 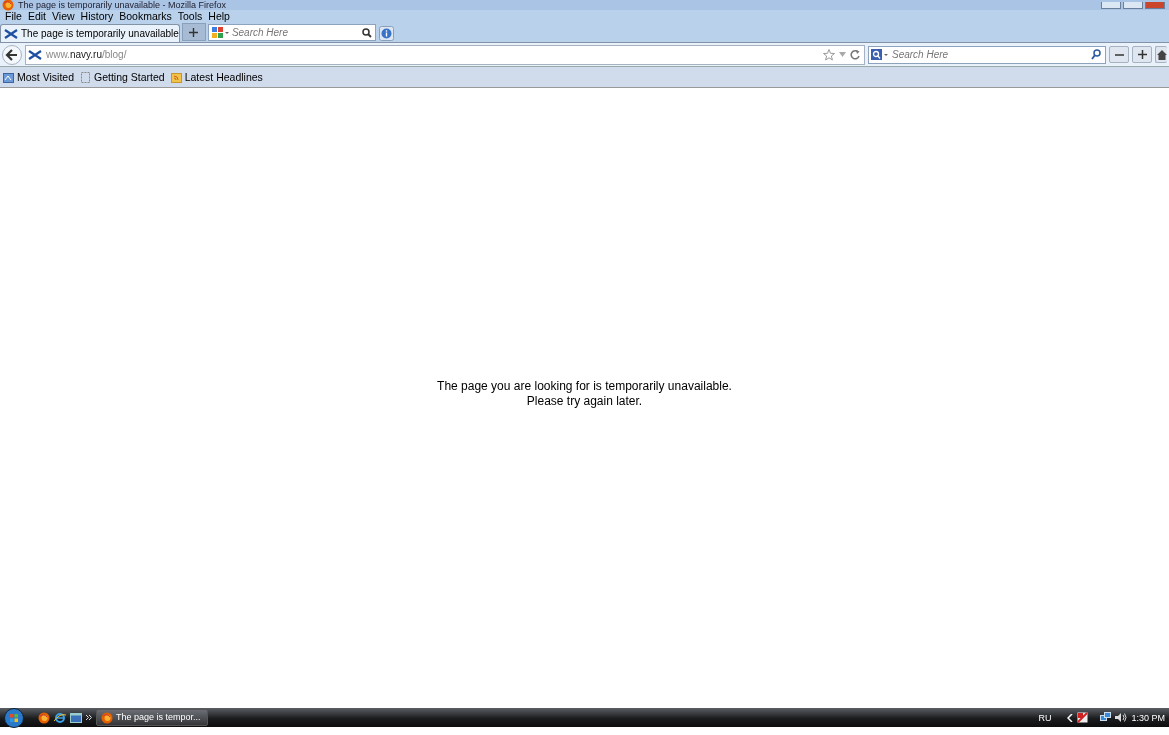 What do you see at coordinates (1133, 5) in the screenshot?
I see `restore-button` at bounding box center [1133, 5].